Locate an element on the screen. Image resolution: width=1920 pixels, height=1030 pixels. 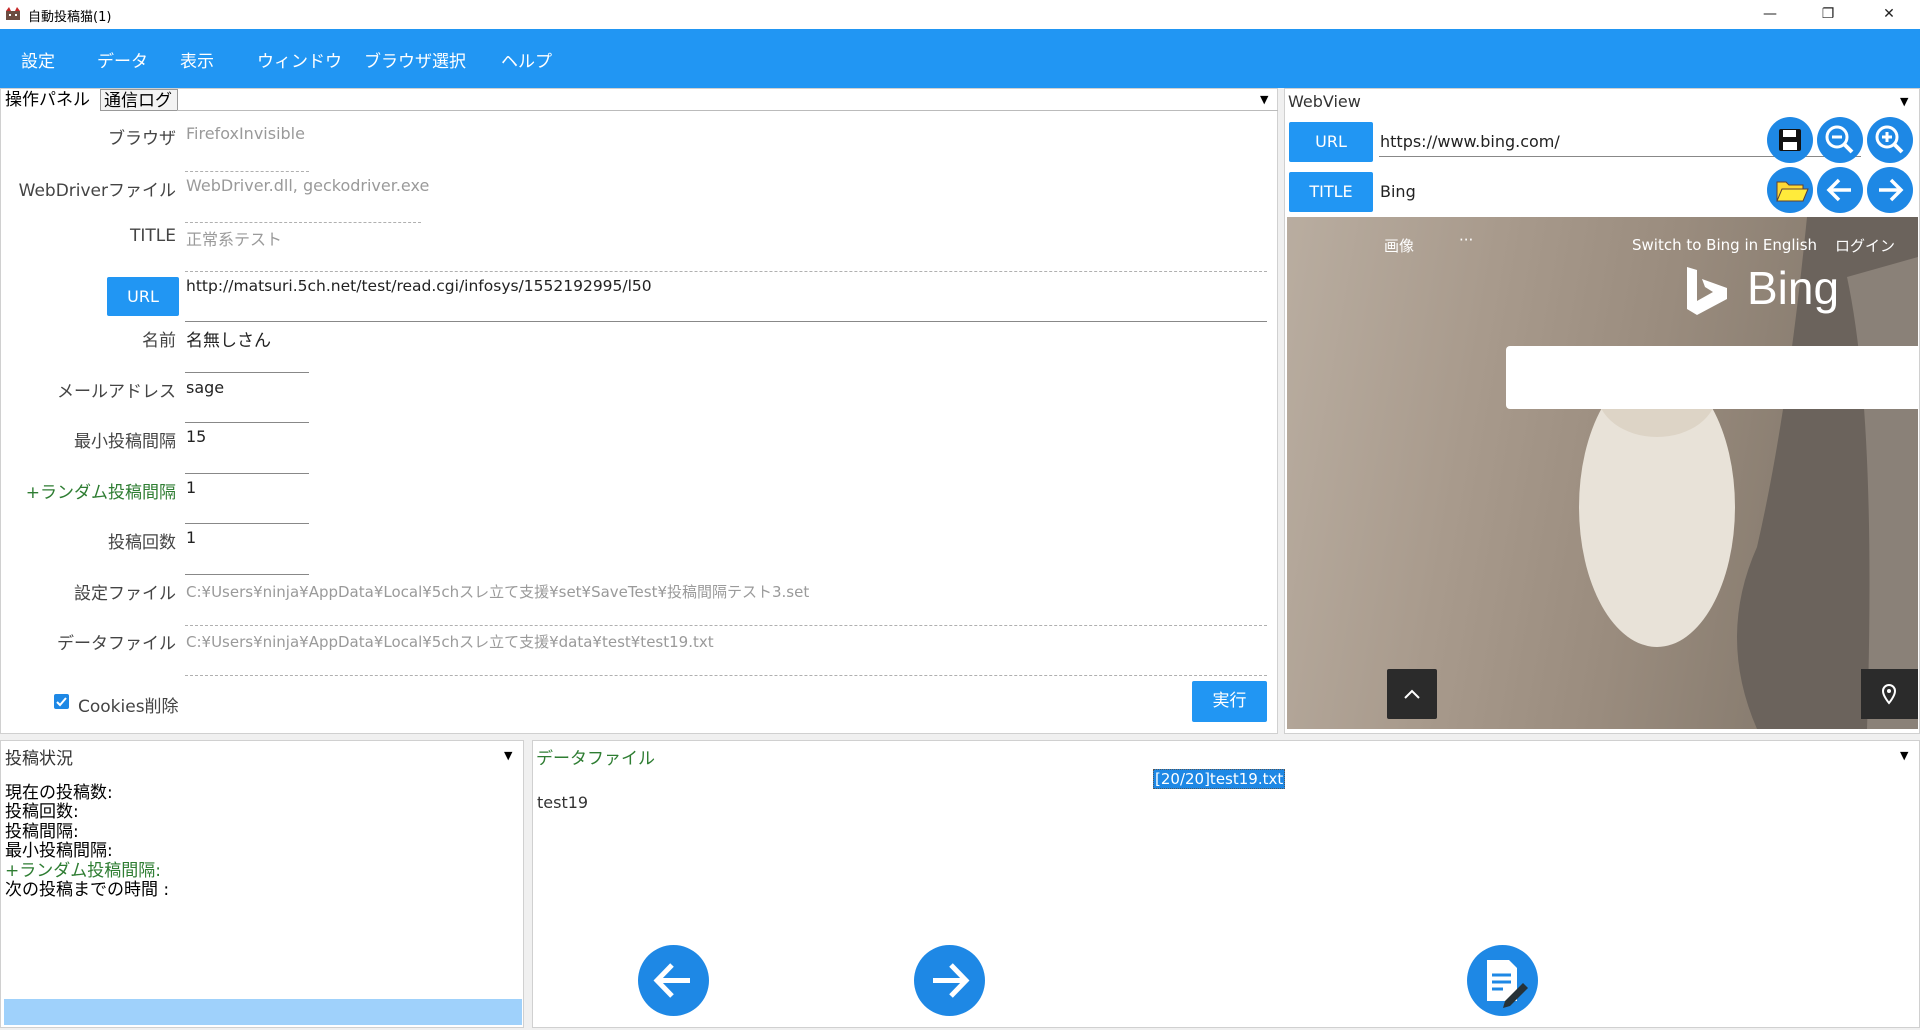
name-label: 名前 is located at coordinates (159, 341).